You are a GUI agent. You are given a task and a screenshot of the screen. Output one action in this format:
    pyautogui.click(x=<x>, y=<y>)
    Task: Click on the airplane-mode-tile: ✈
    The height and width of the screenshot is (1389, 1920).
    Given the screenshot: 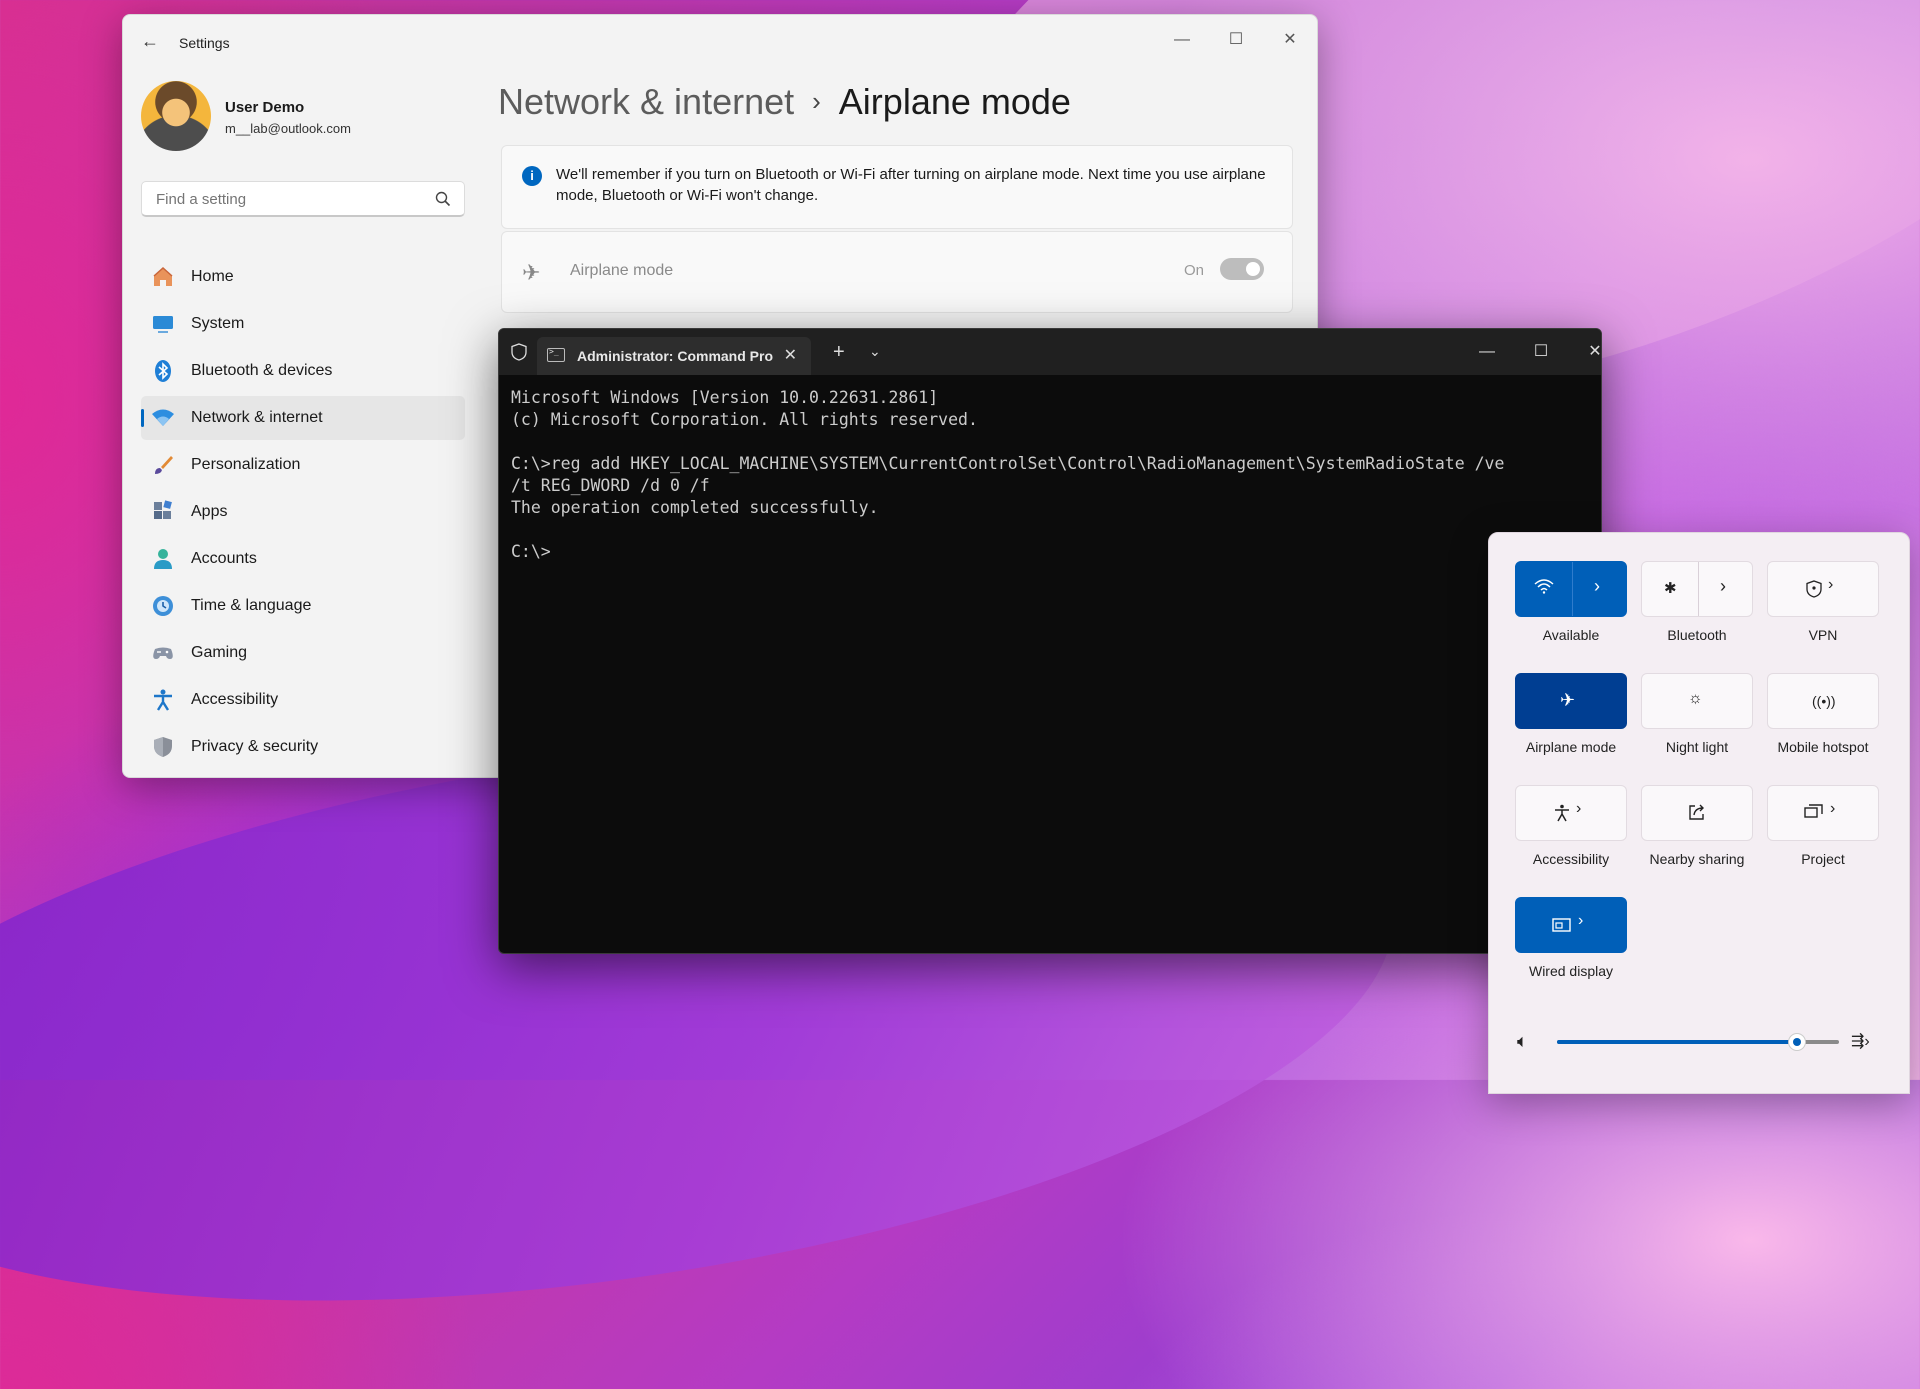 What is the action you would take?
    pyautogui.click(x=1571, y=701)
    